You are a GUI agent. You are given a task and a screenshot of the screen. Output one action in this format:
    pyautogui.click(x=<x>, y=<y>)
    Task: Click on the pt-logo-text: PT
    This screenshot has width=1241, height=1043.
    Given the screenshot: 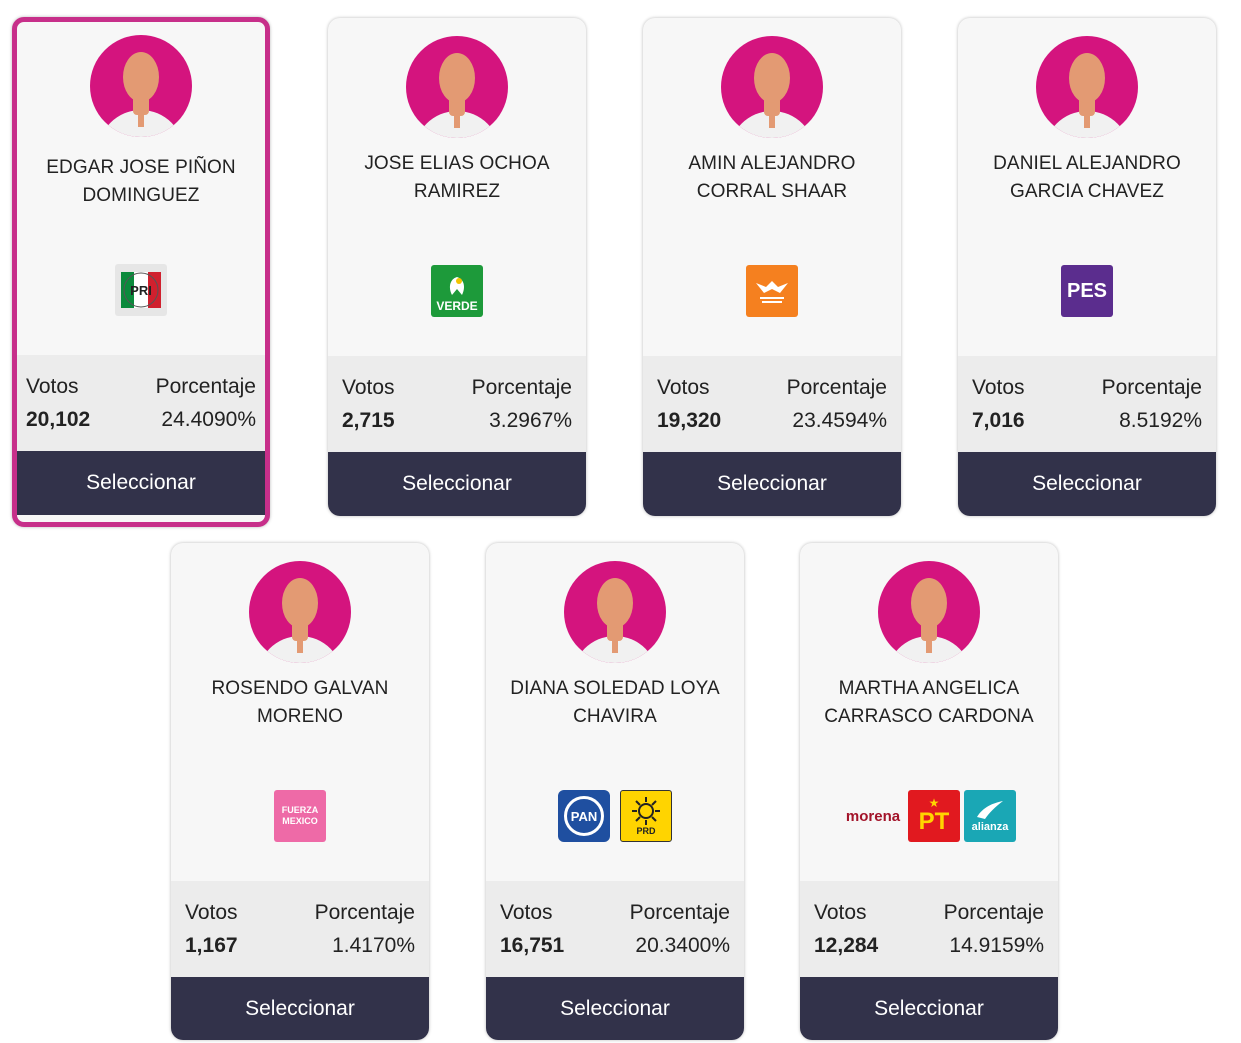 What is the action you would take?
    pyautogui.click(x=934, y=821)
    